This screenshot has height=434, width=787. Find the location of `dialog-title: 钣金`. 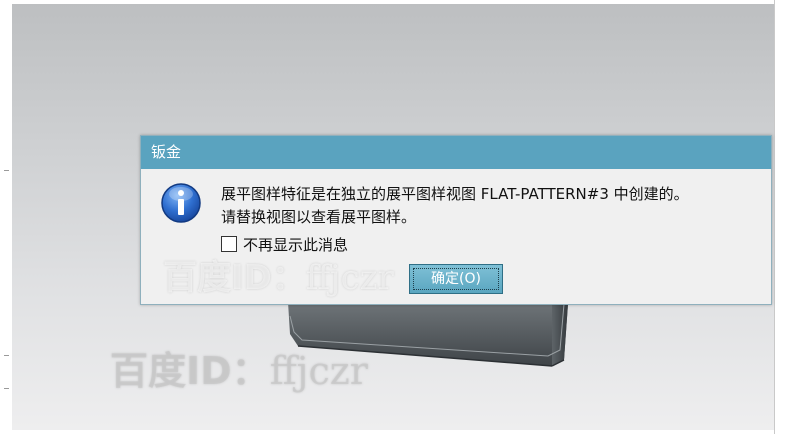

dialog-title: 钣金 is located at coordinates (456, 152).